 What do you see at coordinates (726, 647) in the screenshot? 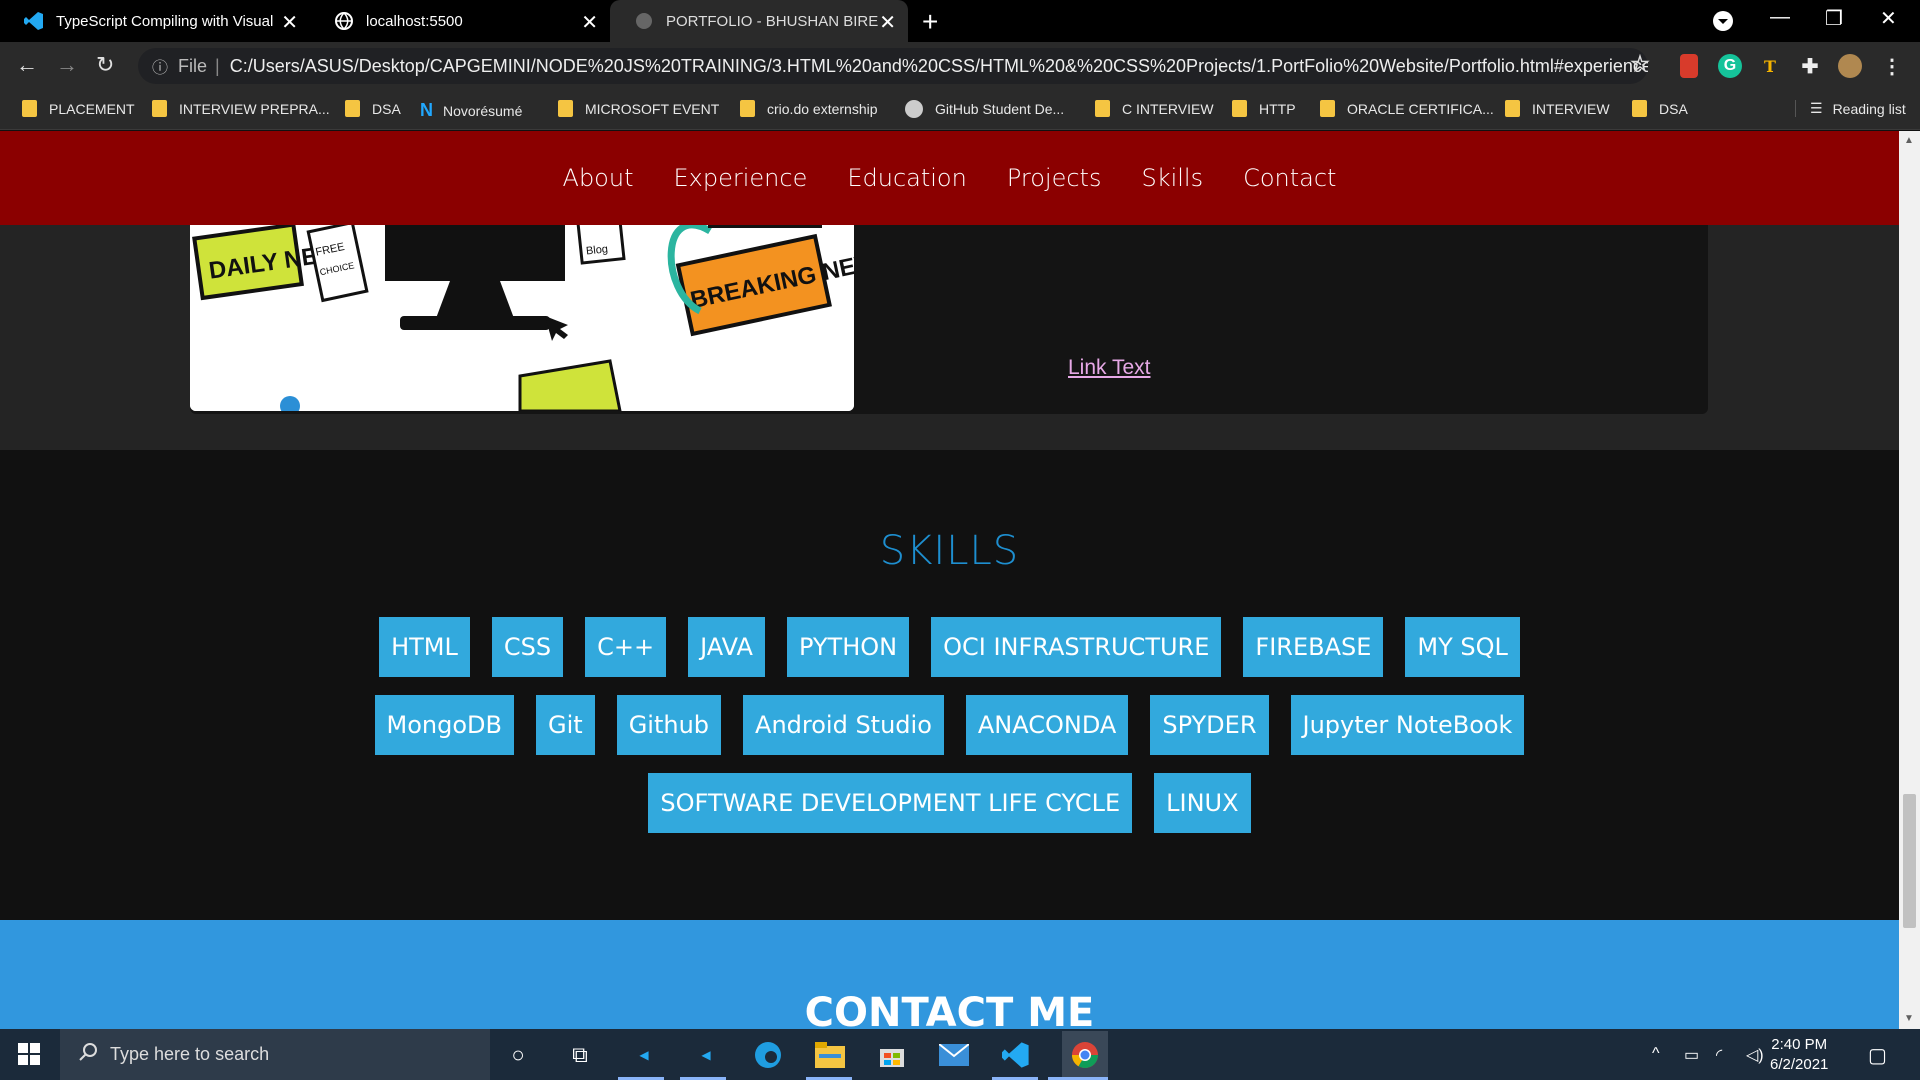
I see `skill-badge: JAVA` at bounding box center [726, 647].